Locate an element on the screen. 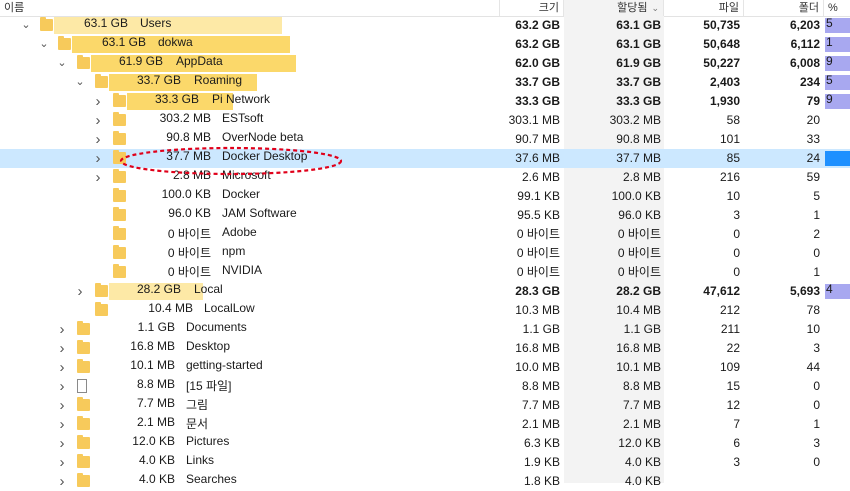 Image resolution: width=850 pixels, height=491 pixels. percent-label: 9 is located at coordinates (829, 61).